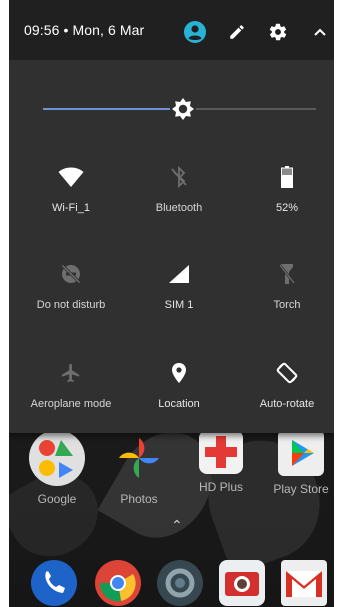  Describe the element at coordinates (54, 583) in the screenshot. I see `phone-icon` at that location.